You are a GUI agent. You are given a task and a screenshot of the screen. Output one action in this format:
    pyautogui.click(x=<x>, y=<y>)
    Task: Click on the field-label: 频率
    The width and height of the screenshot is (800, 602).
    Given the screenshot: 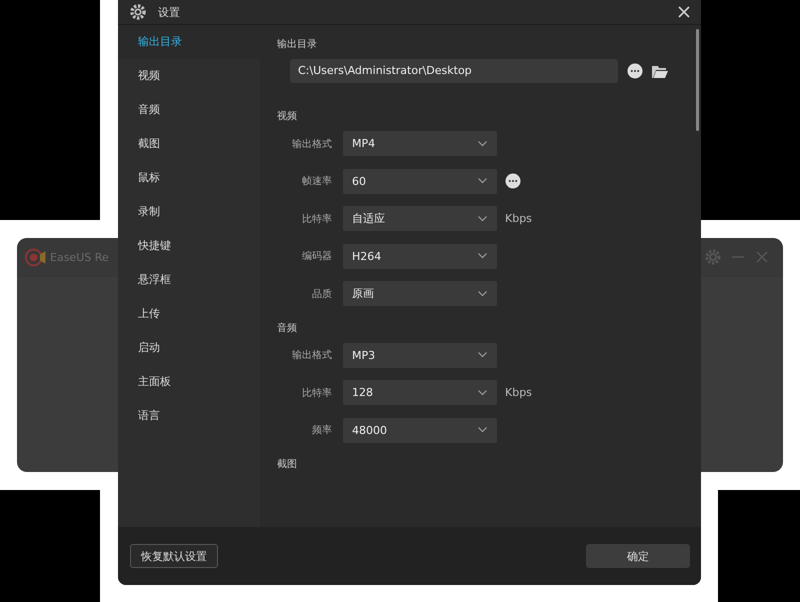 What is the action you would take?
    pyautogui.click(x=321, y=430)
    